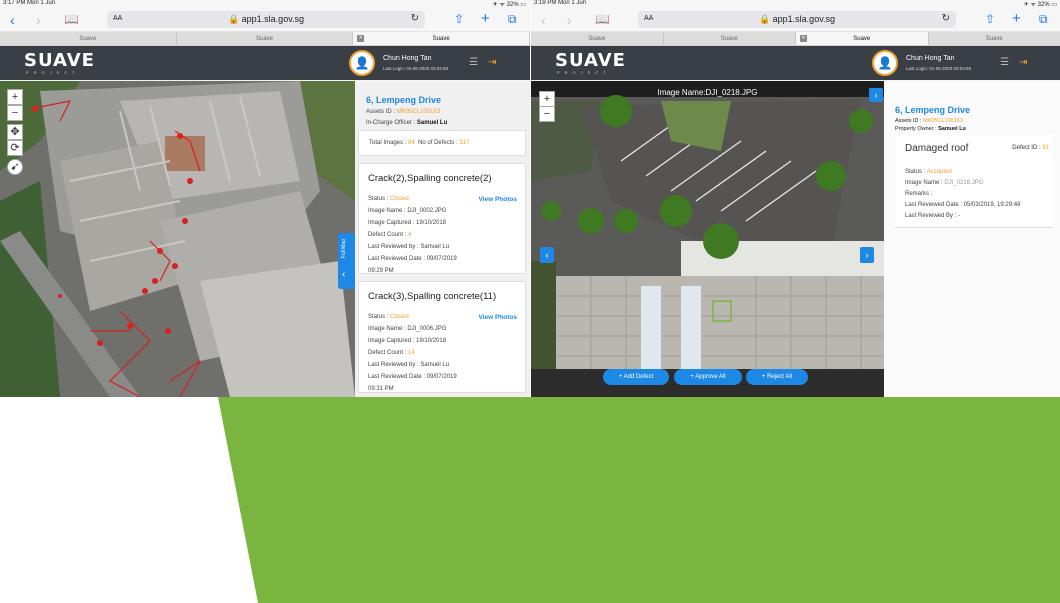  Describe the element at coordinates (876, 95) in the screenshot. I see `expand-panel-button: ›` at that location.